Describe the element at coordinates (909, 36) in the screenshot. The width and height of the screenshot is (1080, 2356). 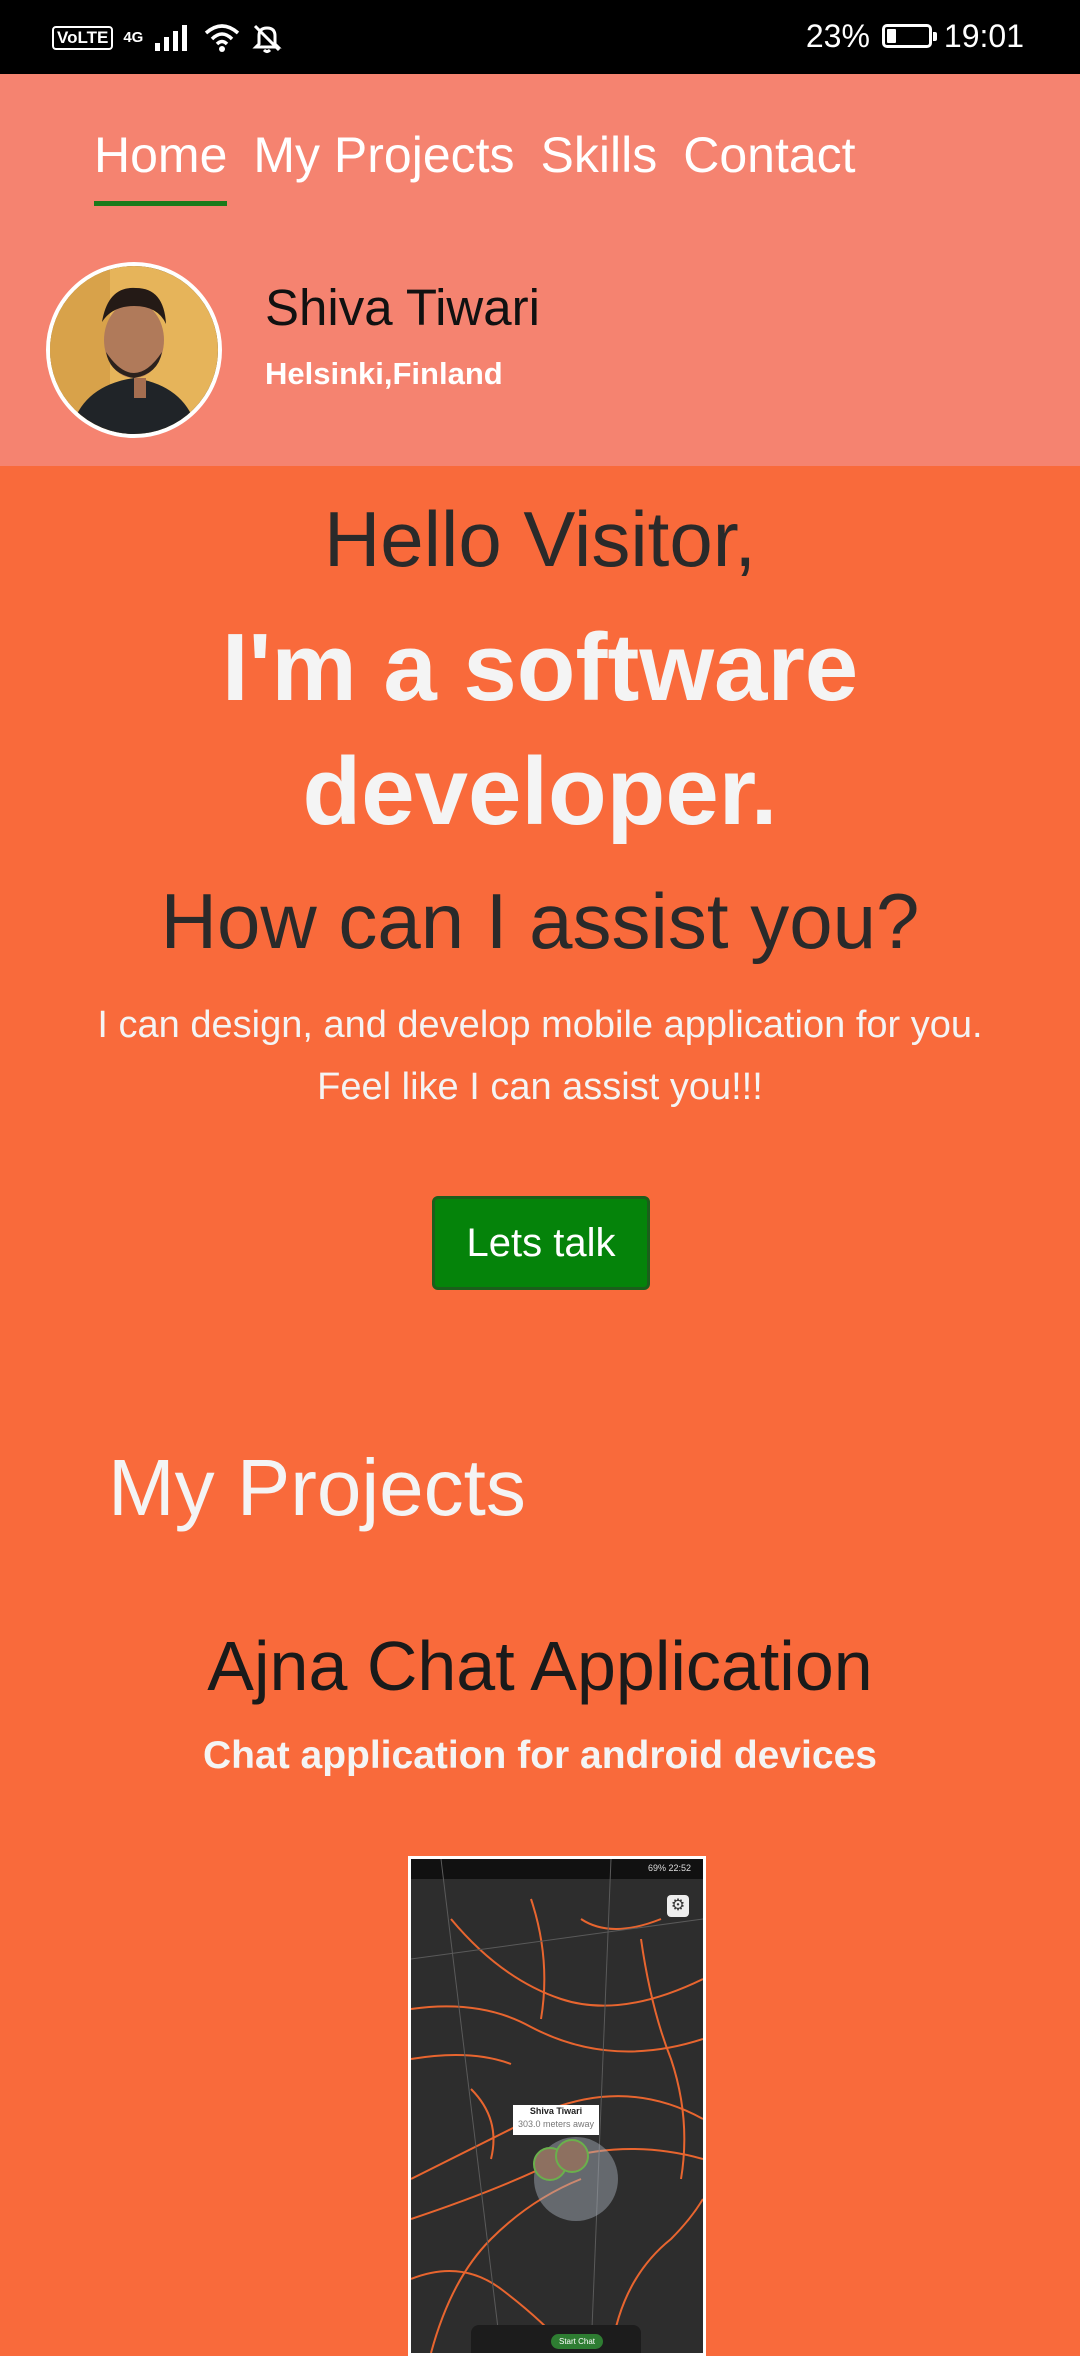
I see `battery-icon` at that location.